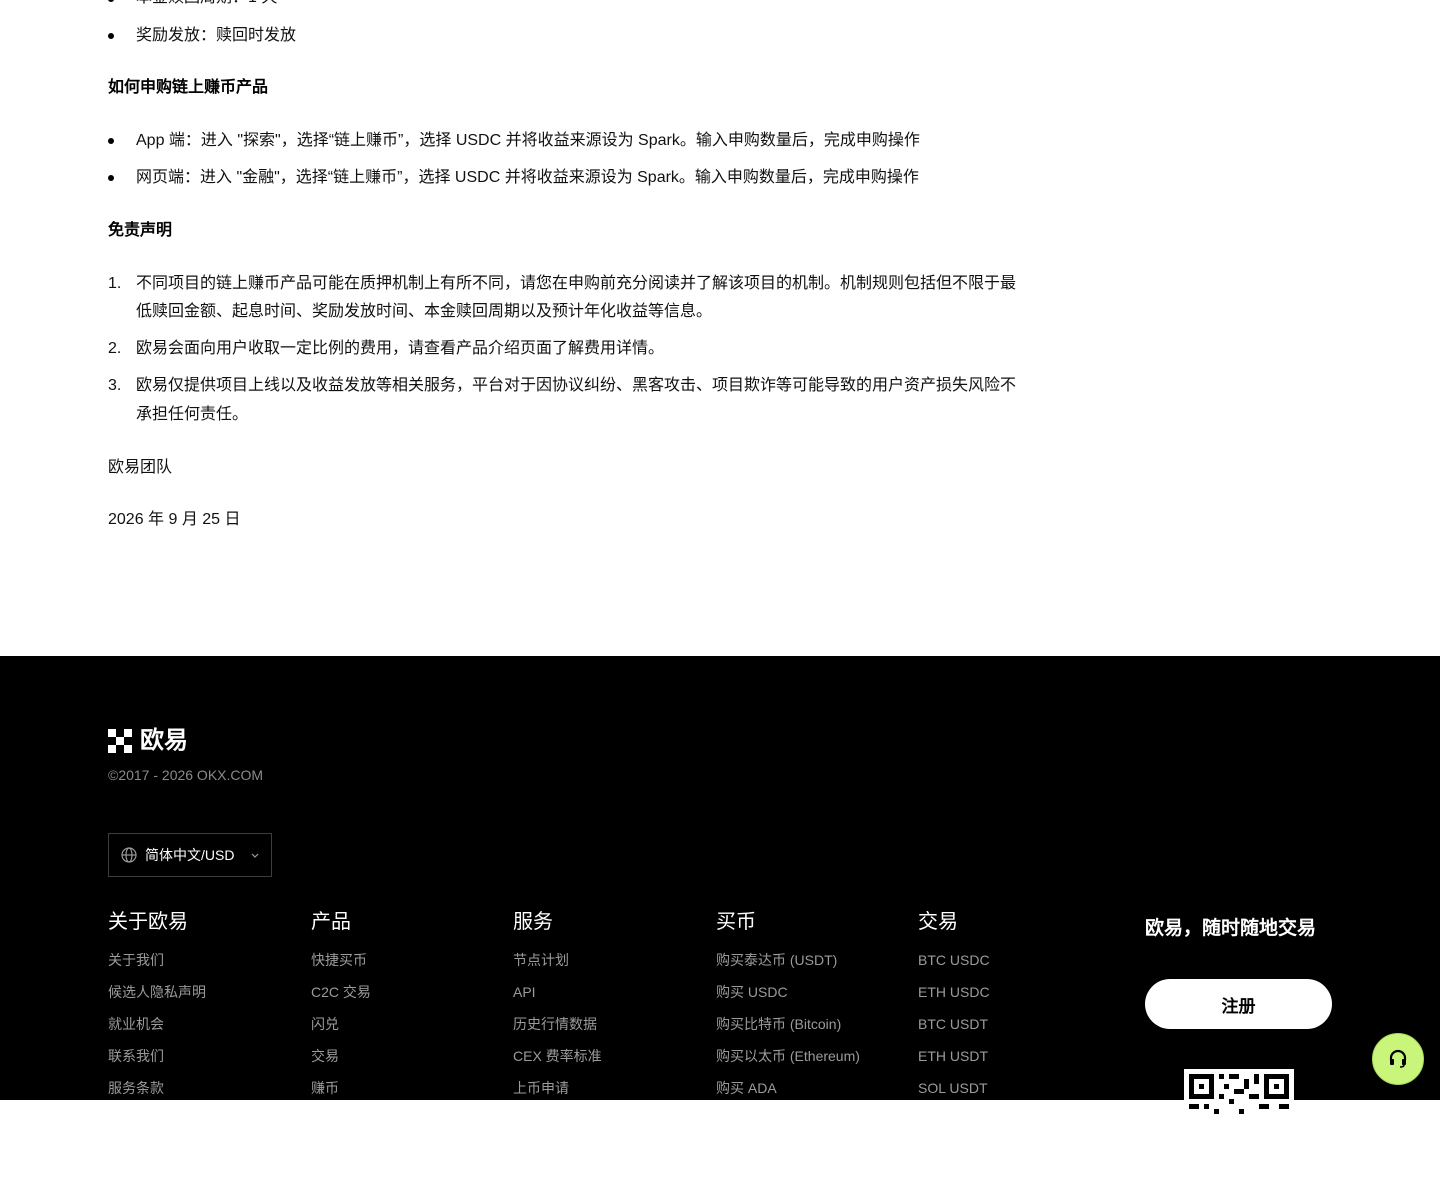 The width and height of the screenshot is (1440, 1179). Describe the element at coordinates (341, 1056) in the screenshot. I see `footer-link: 交易` at that location.